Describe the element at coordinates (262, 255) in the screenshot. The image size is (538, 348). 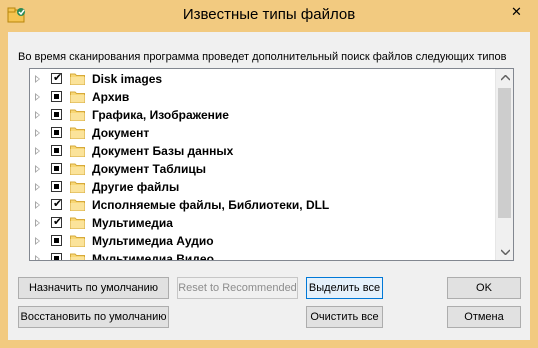
I see `tree-item: Мультимедиа Видео` at that location.